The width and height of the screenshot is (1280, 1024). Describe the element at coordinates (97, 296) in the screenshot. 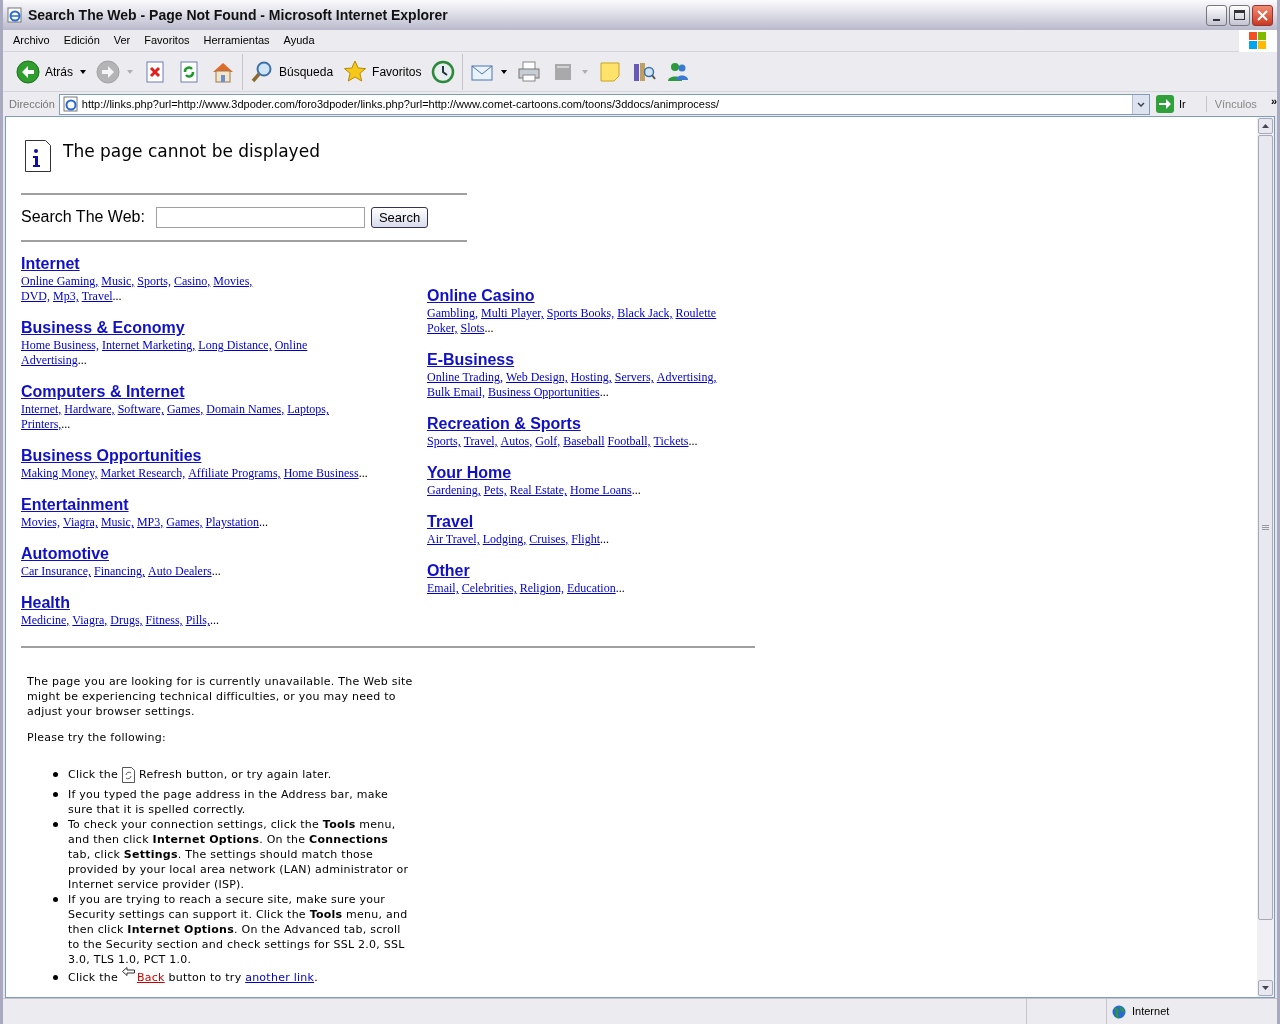

I see `subcategory-link: Travel` at that location.